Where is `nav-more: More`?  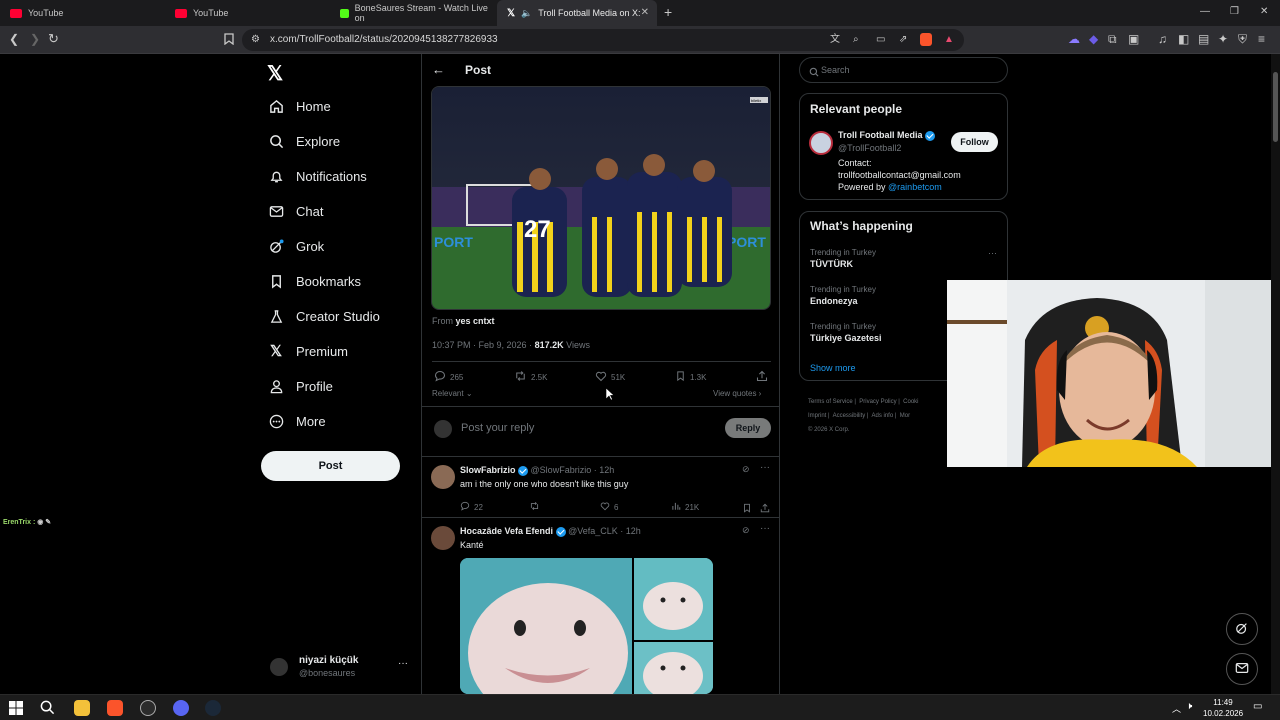 nav-more: More is located at coordinates (297, 421).